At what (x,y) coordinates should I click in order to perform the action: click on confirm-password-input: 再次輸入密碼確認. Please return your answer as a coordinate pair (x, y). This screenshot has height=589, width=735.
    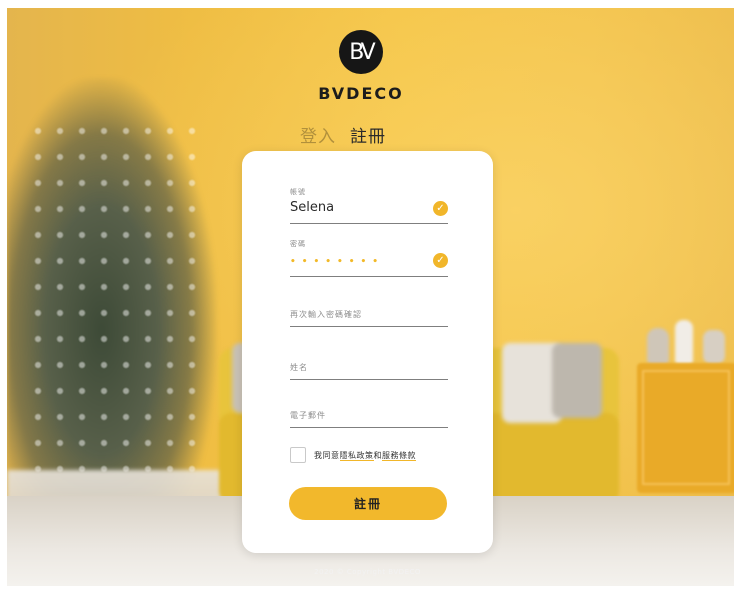
    Looking at the image, I should click on (369, 314).